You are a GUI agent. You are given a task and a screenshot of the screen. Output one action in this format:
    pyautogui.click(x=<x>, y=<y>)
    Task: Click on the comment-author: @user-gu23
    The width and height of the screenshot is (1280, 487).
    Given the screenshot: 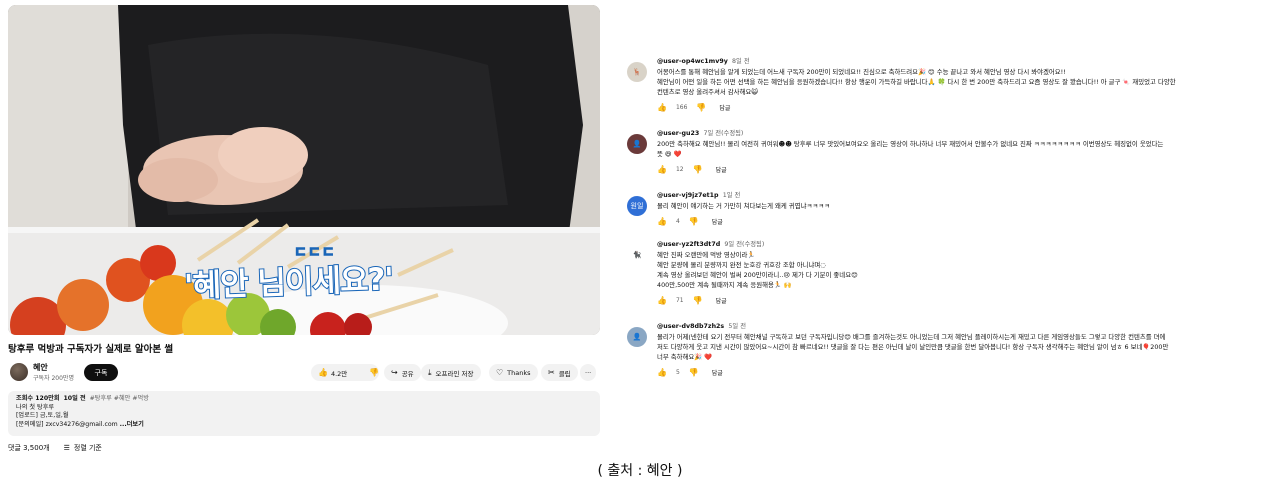 What is the action you would take?
    pyautogui.click(x=678, y=133)
    